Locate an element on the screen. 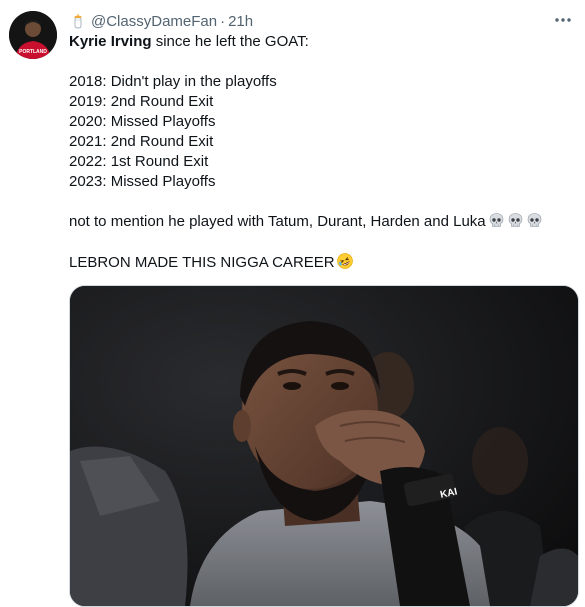 The image size is (585, 607). avatar: PORTLAND is located at coordinates (33, 35).